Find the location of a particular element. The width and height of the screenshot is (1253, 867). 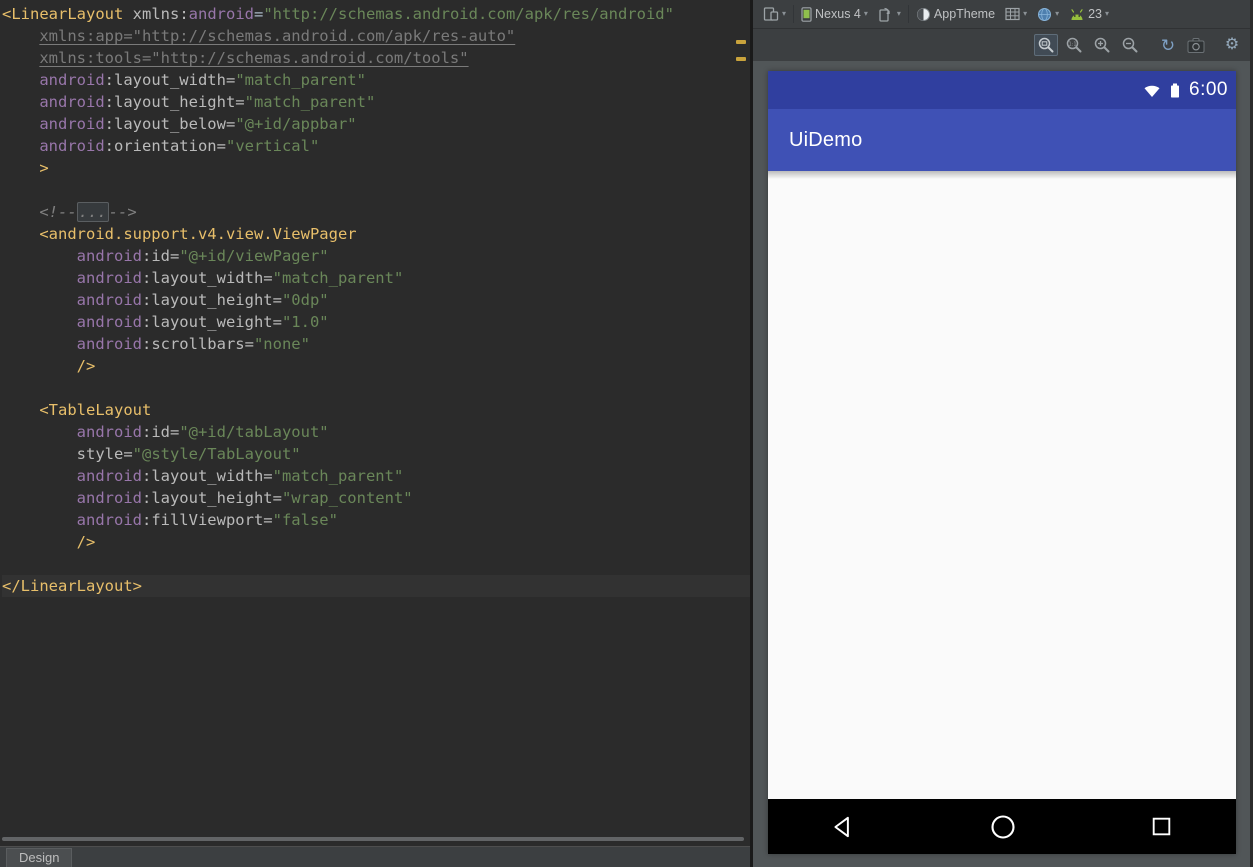

design-surface-selector: ▾ is located at coordinates (774, 14).